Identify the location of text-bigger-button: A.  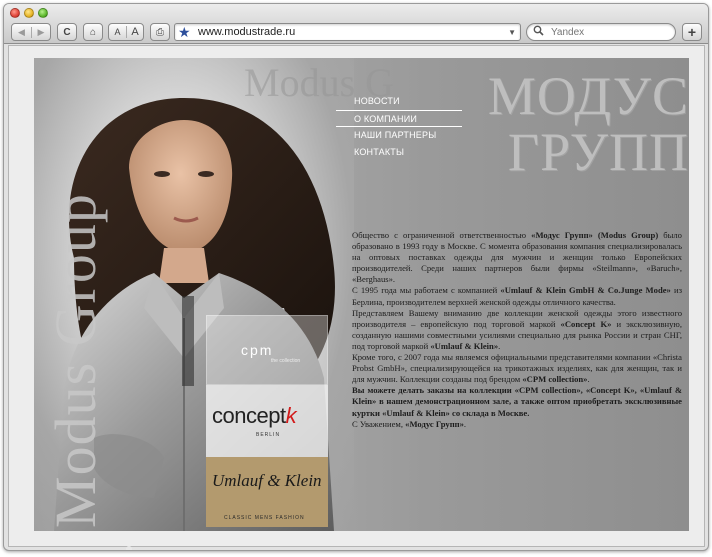
(134, 32).